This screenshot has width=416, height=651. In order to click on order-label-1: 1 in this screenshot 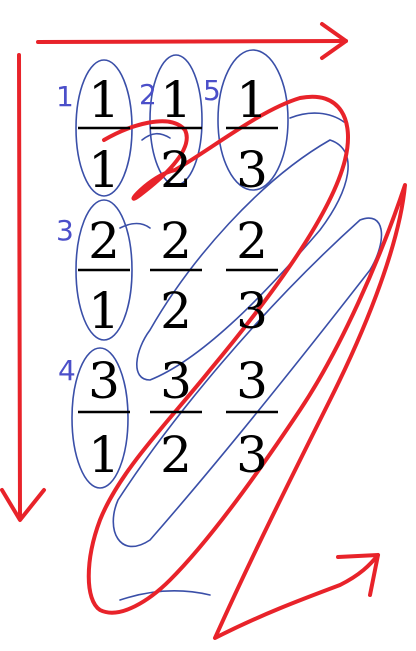, I will do `click(65, 96)`.